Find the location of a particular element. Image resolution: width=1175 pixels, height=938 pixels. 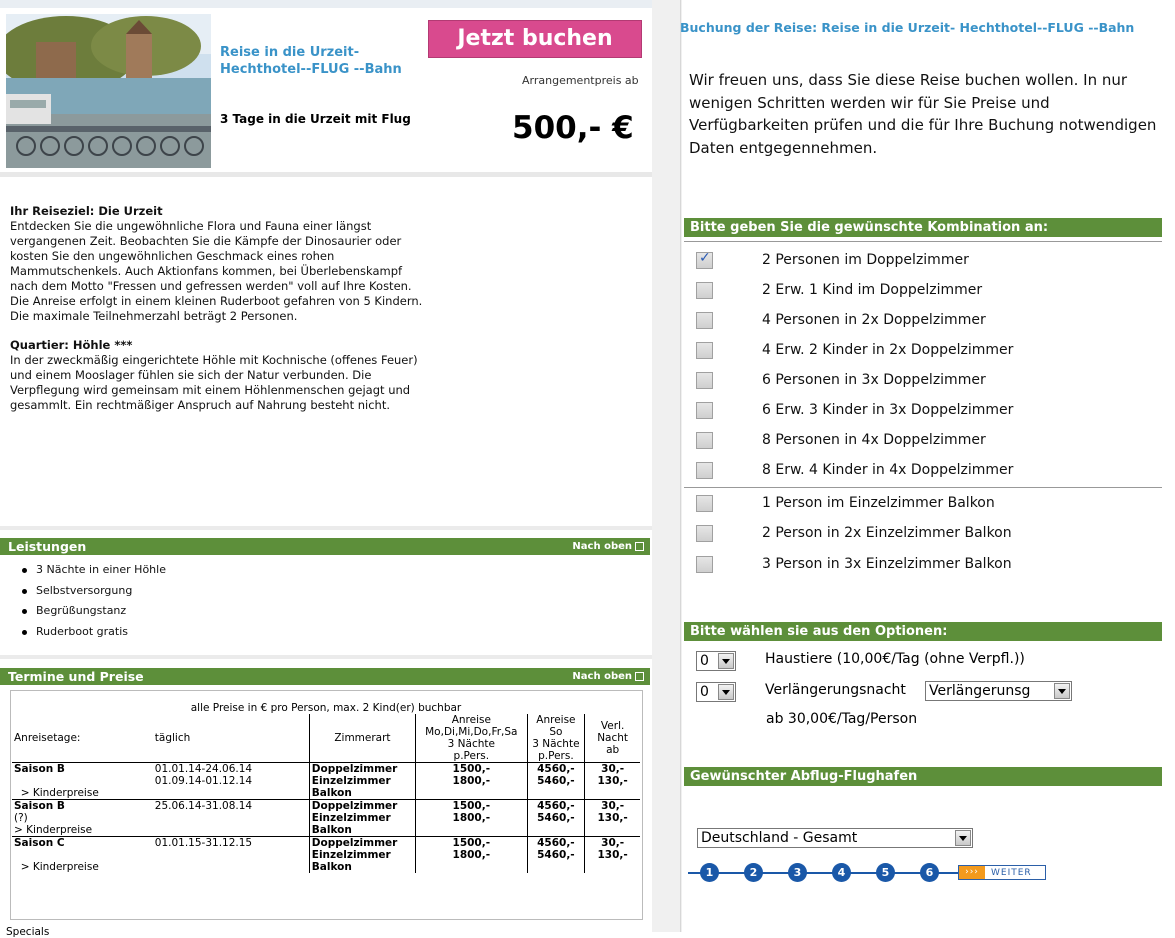

specials-label: Specials is located at coordinates (28, 932).